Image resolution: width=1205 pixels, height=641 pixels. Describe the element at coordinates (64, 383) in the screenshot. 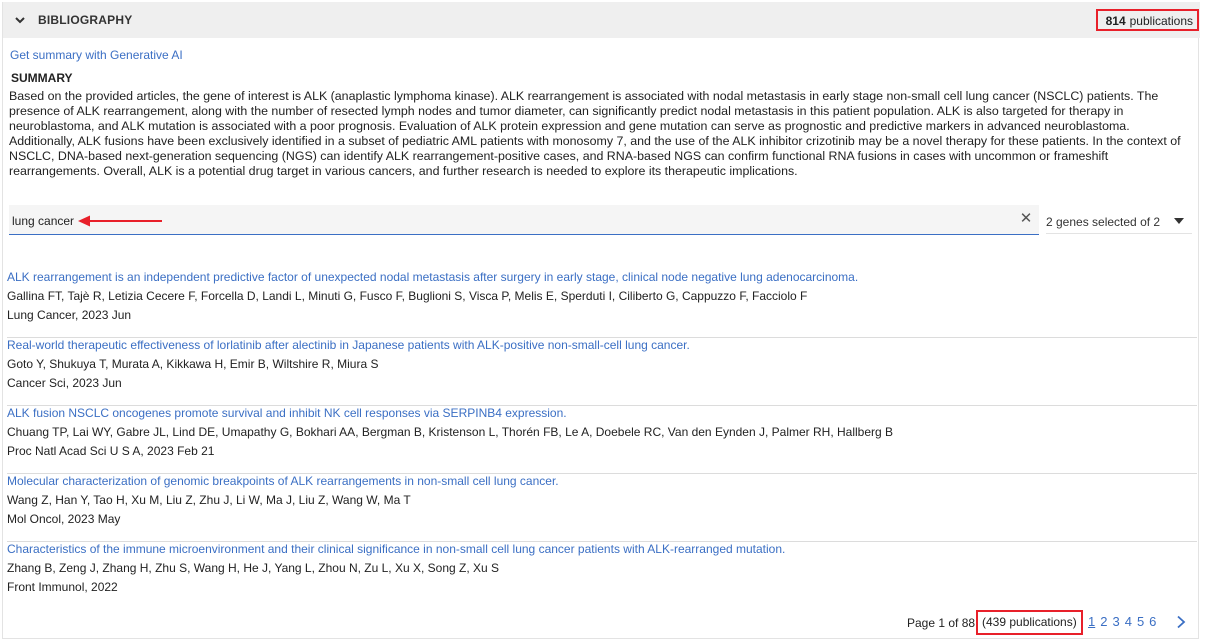

I see `article-journal: Cancer Sci, 2023 Jun` at that location.